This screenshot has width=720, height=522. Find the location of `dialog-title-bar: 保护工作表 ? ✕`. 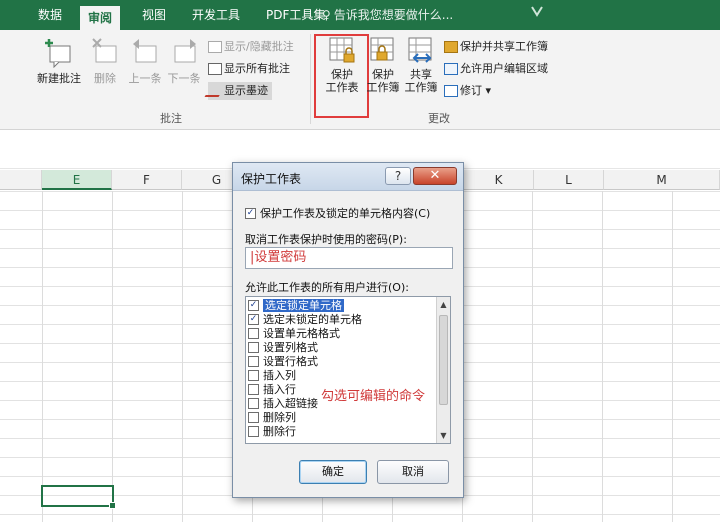

dialog-title-bar: 保护工作表 ? ✕ is located at coordinates (348, 177).